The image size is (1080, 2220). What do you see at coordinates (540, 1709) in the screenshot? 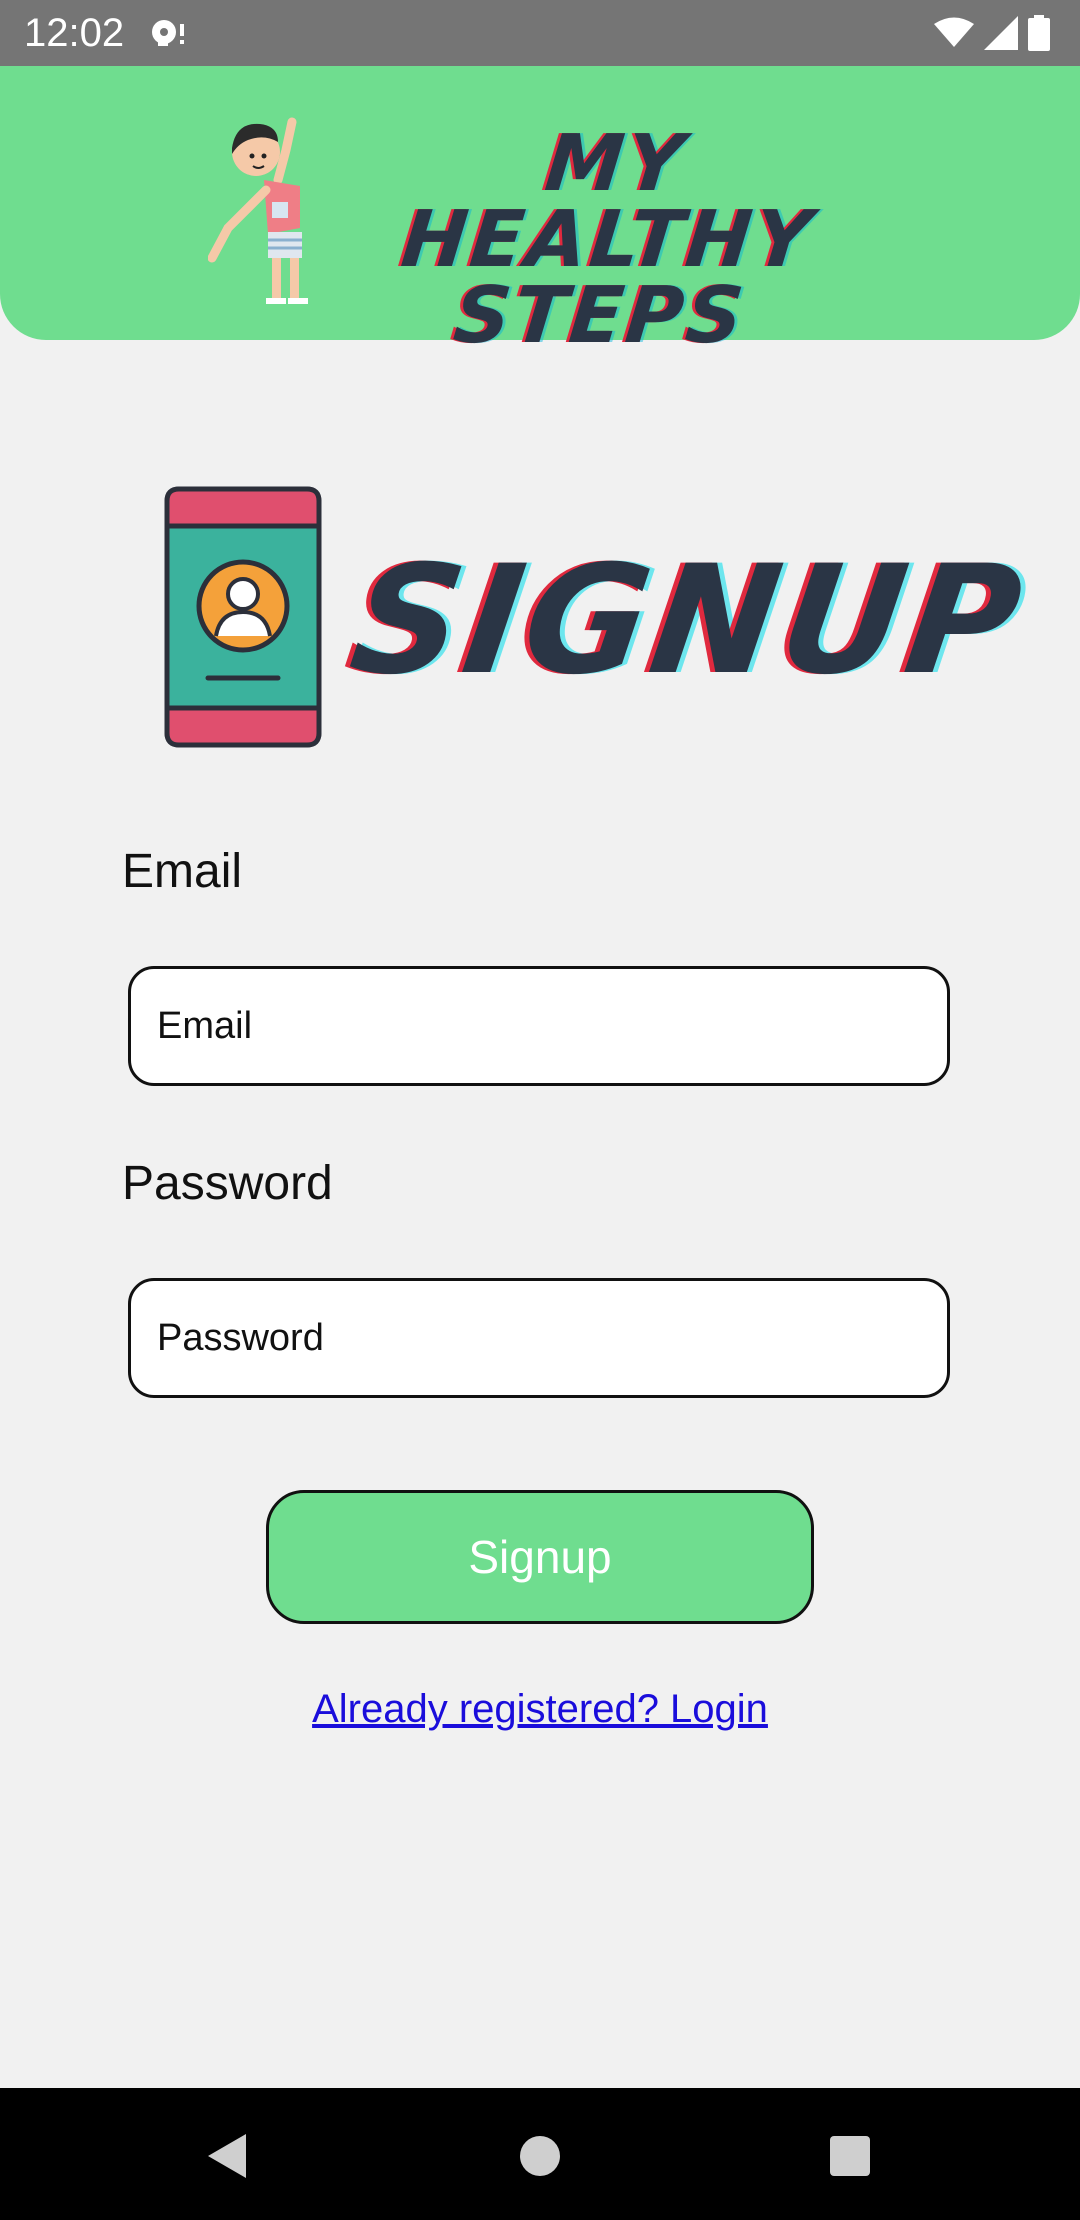
I see `login-link: Already registered? Login` at bounding box center [540, 1709].